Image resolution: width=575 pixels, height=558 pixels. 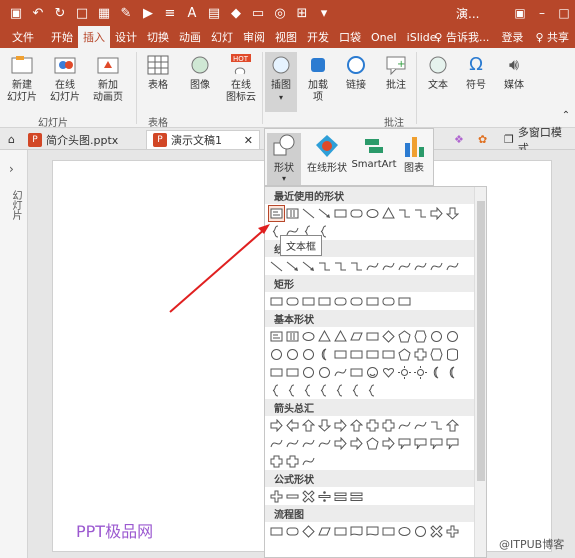 What do you see at coordinates (203, 139) in the screenshot?
I see `doc-tab-2: P 演示文稿1 ✕` at bounding box center [203, 139].